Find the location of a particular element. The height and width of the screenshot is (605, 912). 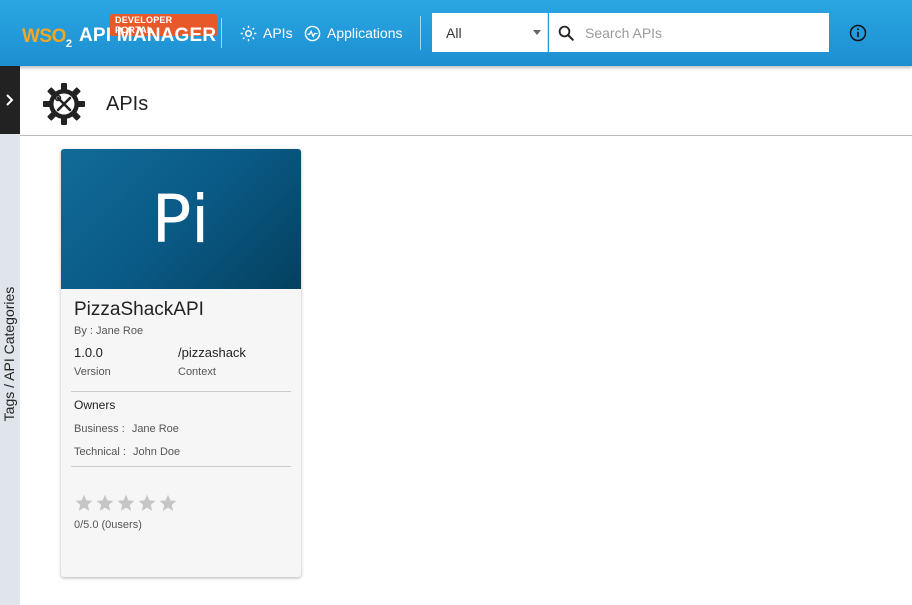

business-owner-value: Jane Roe is located at coordinates (155, 429).